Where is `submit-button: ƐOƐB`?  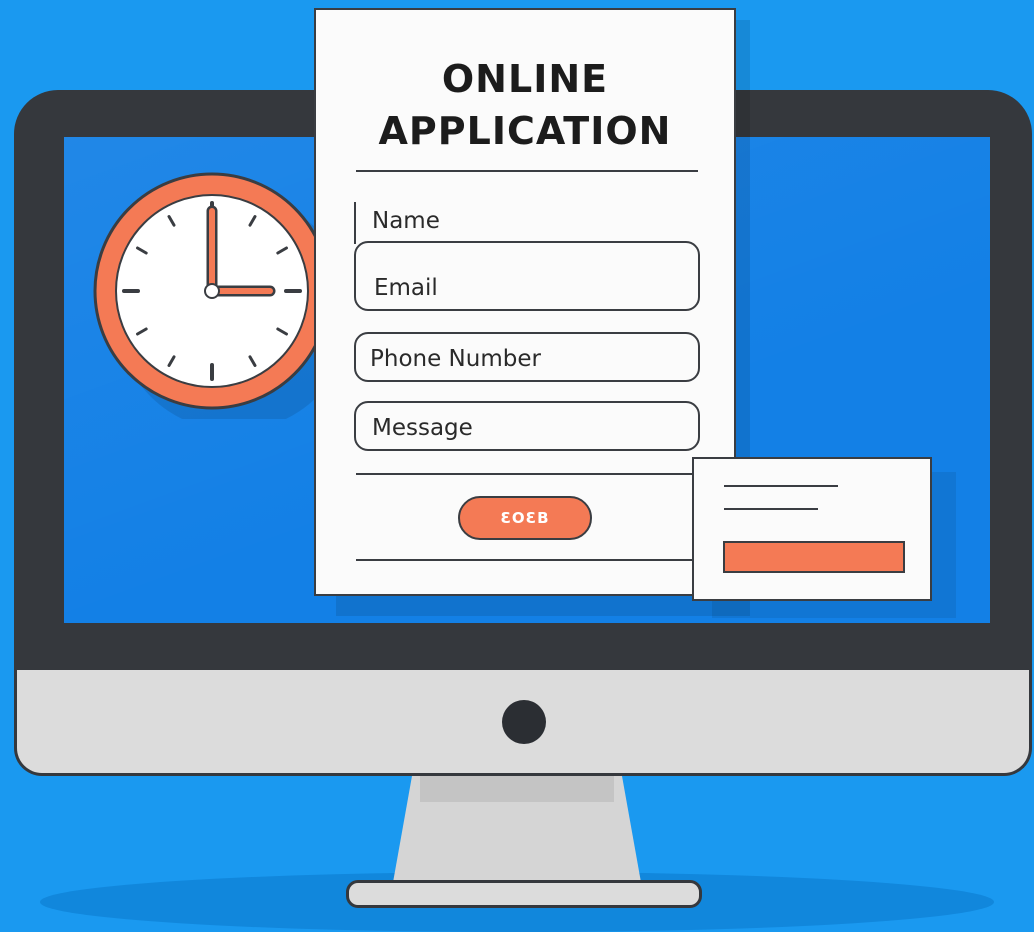 submit-button: ƐOƐB is located at coordinates (525, 518).